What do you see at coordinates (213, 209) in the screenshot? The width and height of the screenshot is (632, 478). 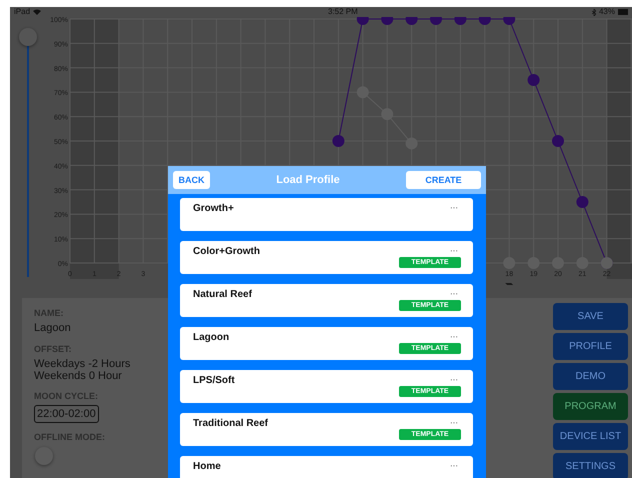 I see `profile-name: Growth+` at bounding box center [213, 209].